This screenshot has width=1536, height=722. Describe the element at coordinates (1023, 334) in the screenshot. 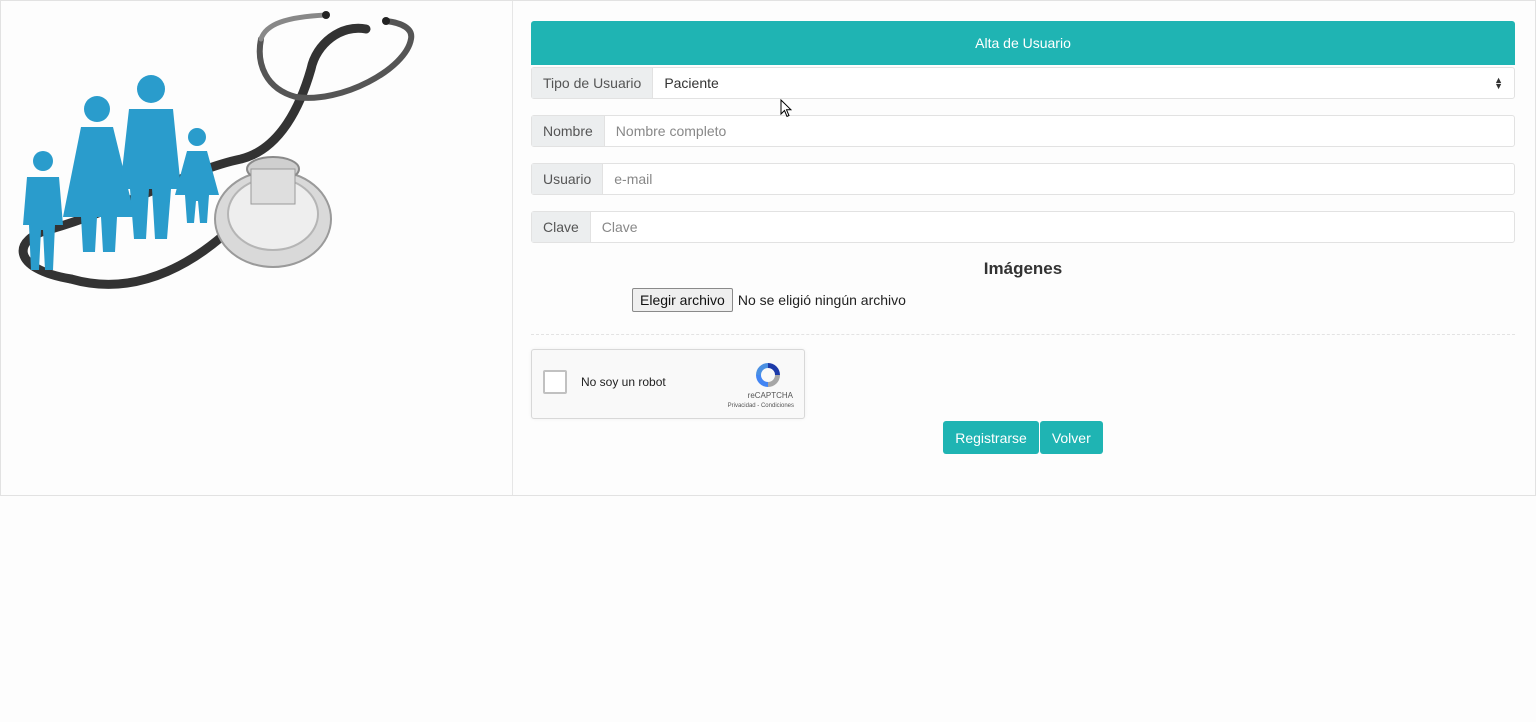

I see `divider` at that location.